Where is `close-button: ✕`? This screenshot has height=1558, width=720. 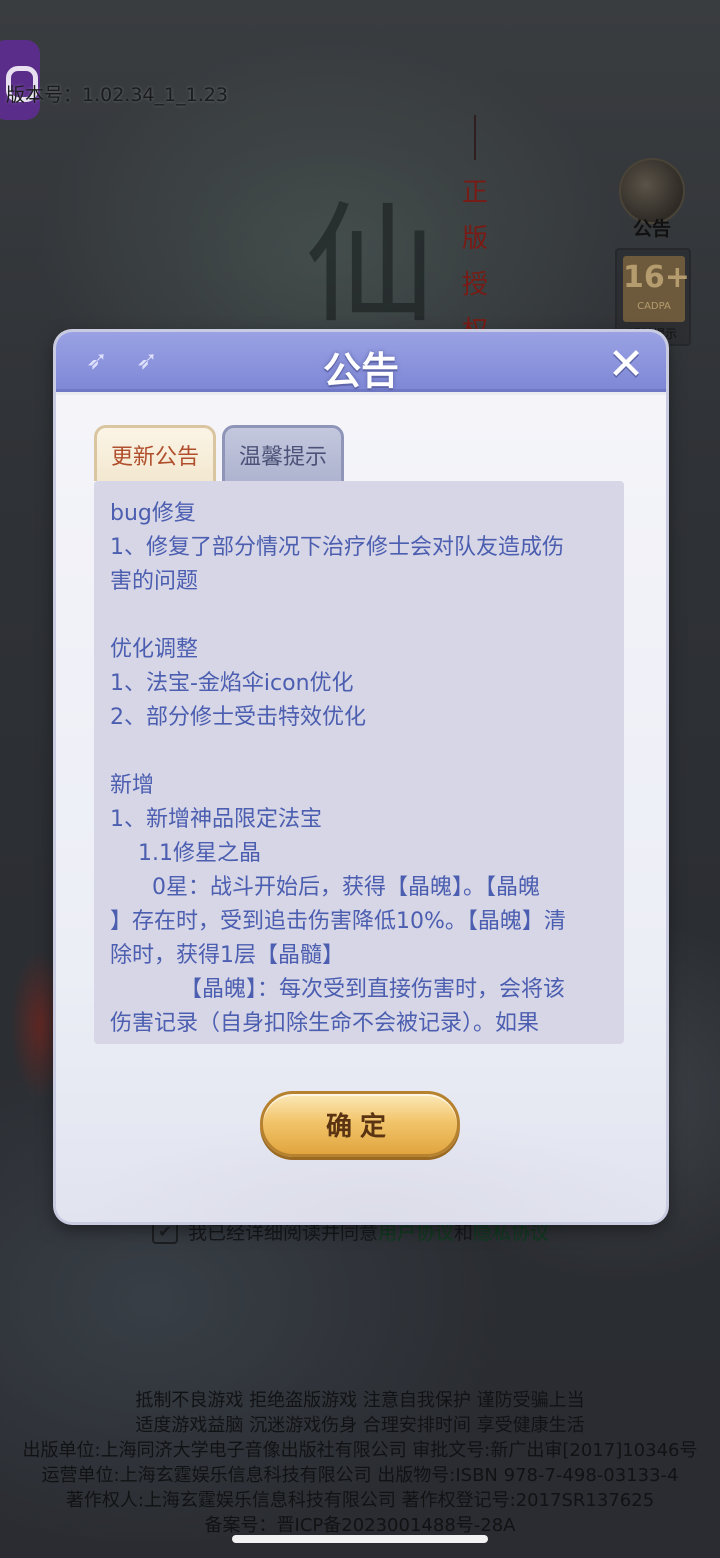
close-button: ✕ is located at coordinates (626, 364).